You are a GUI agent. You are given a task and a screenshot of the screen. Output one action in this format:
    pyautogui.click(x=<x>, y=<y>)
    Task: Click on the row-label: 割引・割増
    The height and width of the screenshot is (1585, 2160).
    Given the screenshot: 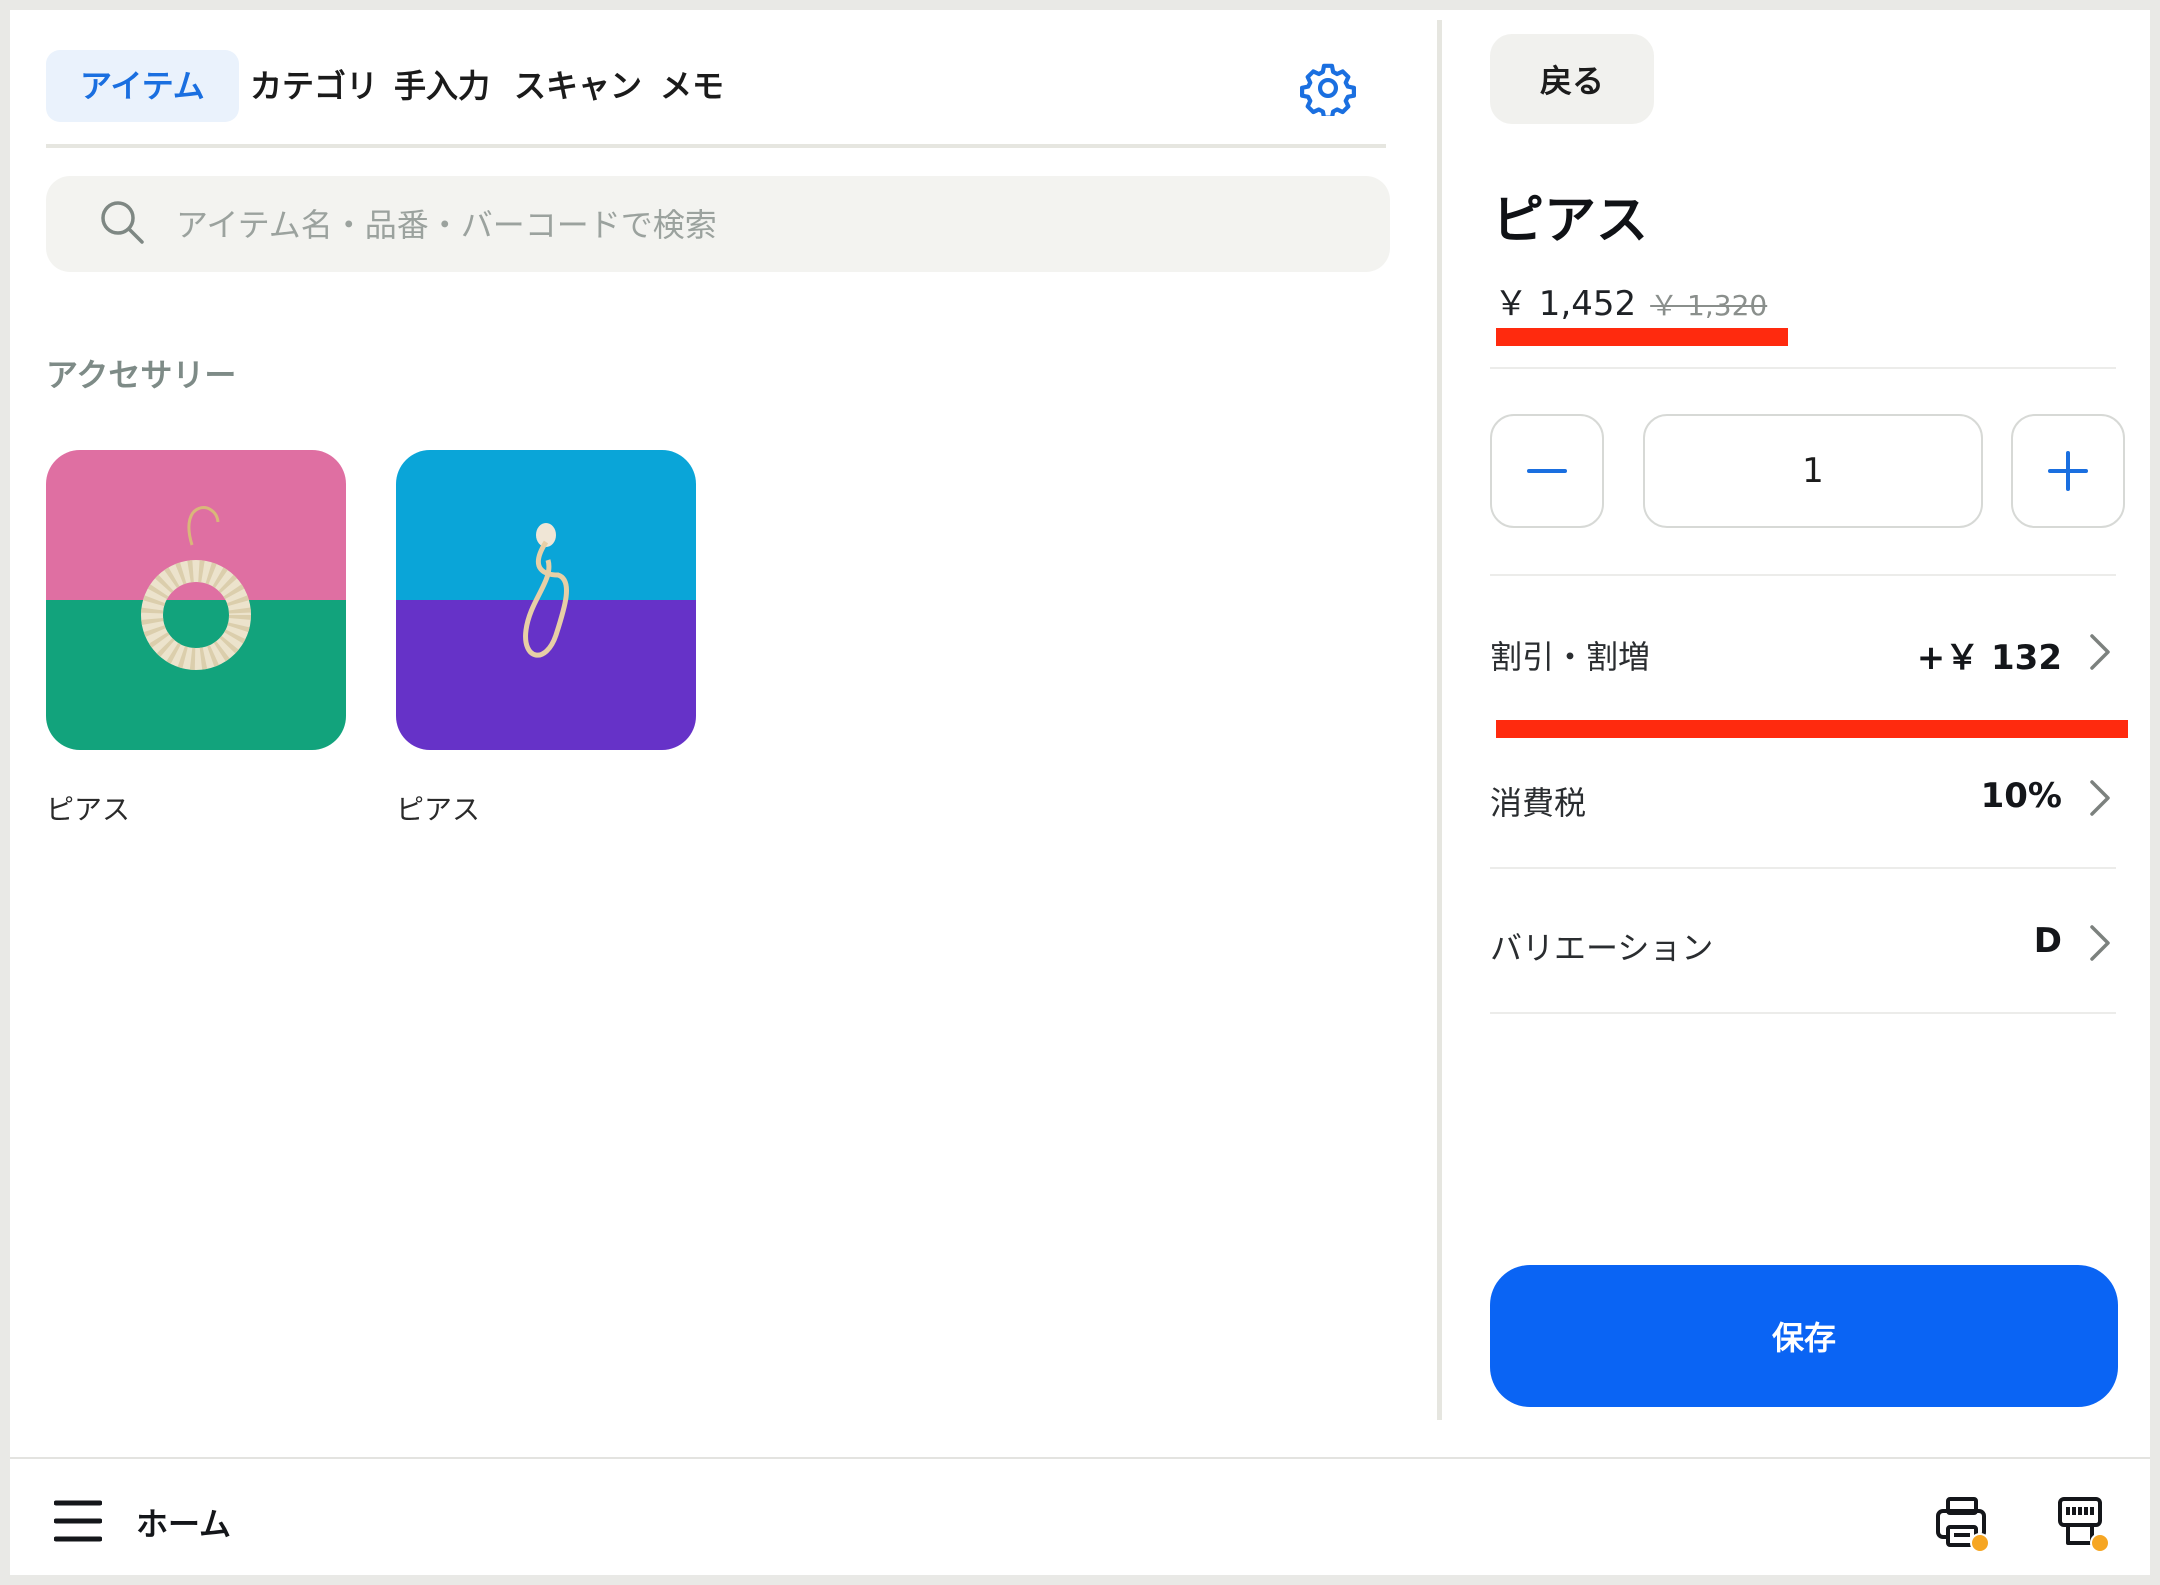 What is the action you would take?
    pyautogui.click(x=1570, y=657)
    